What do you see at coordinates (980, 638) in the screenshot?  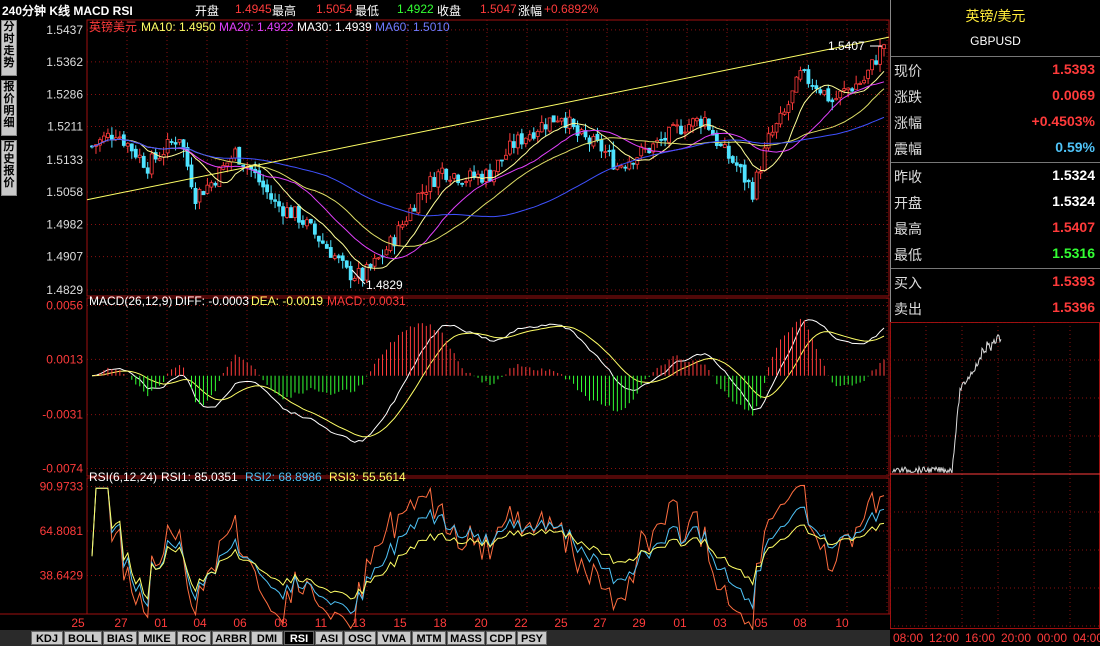 I see `mini-x-tick-label: 16:00` at bounding box center [980, 638].